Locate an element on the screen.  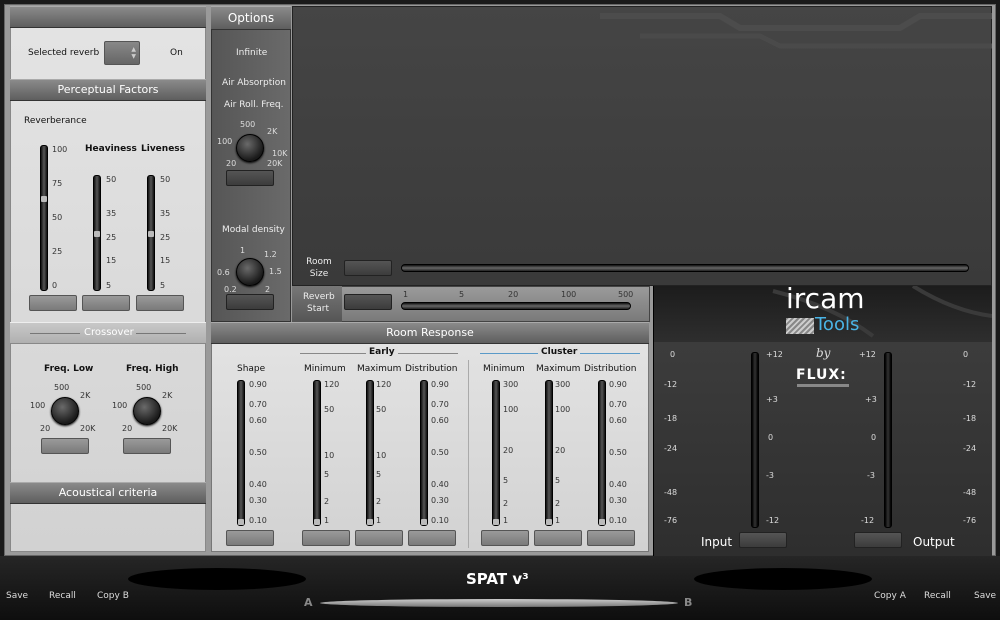
shape-slider is located at coordinates (241, 453).